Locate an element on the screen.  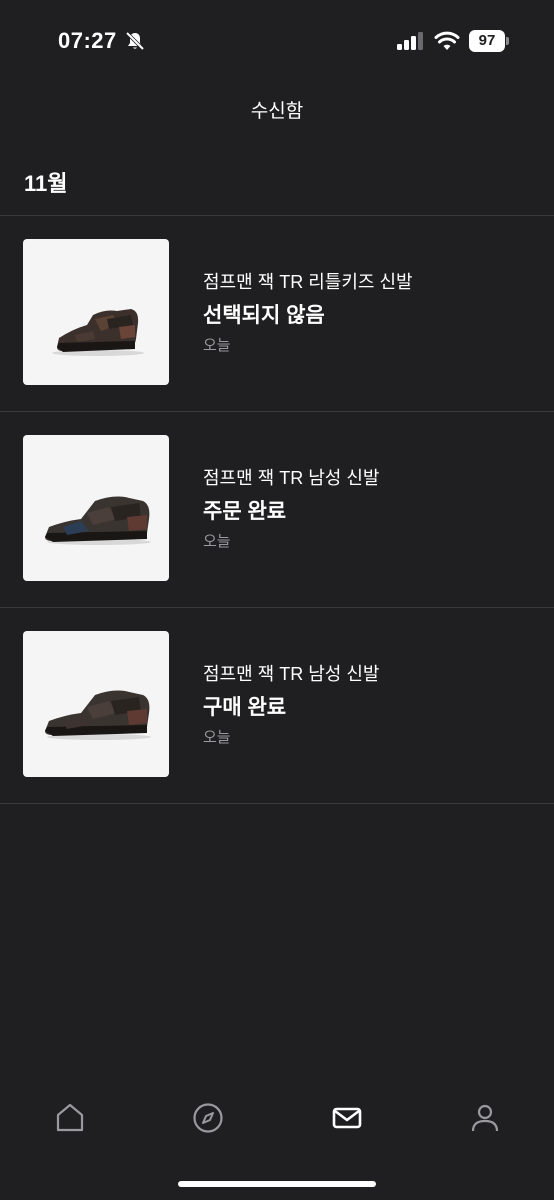
section-title-month: 11월 is located at coordinates (46, 183).